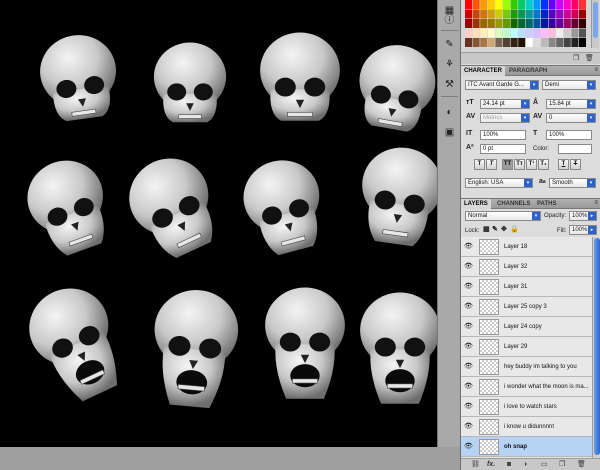 Image resolution: width=600 pixels, height=470 pixels. What do you see at coordinates (596, 70) in the screenshot?
I see `panel-menu-icon: ≡` at bounding box center [596, 70].